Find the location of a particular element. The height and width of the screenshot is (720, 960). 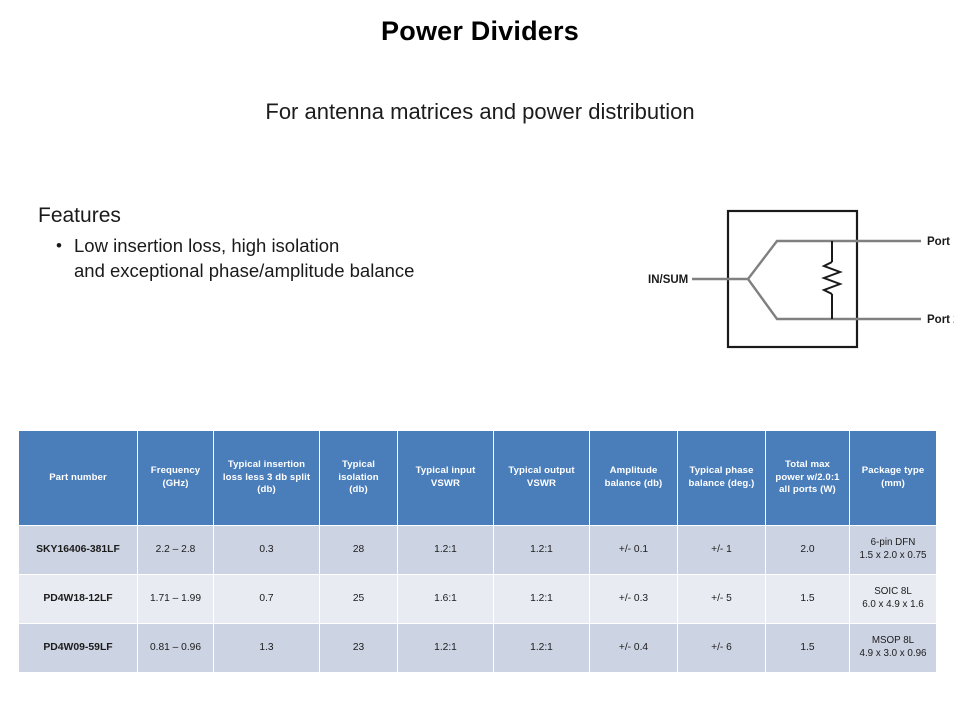

cell-isolation: 23 is located at coordinates (358, 648).